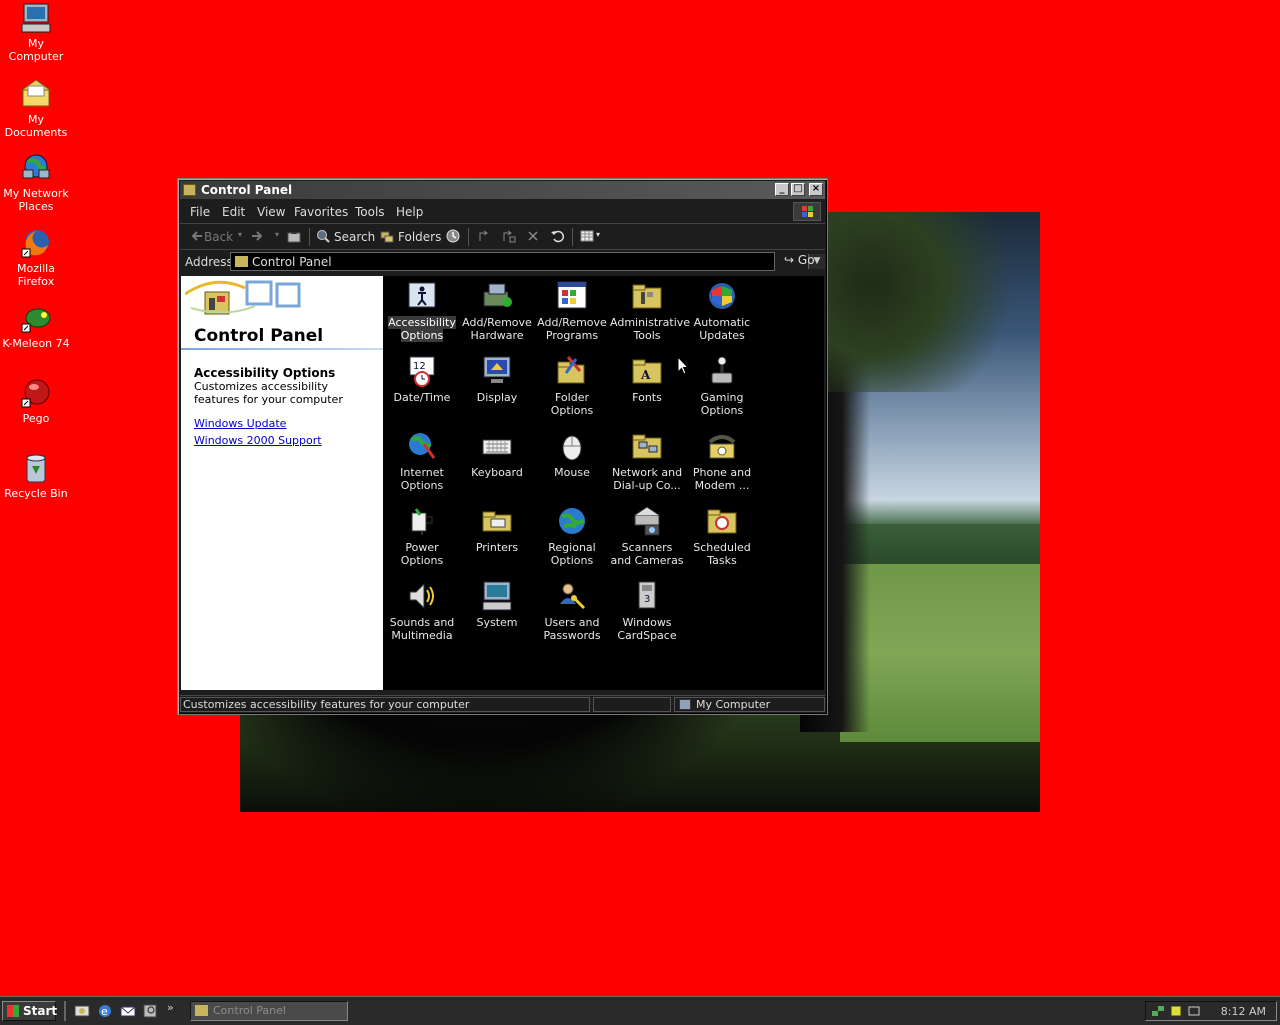 The image size is (1280, 1025). Describe the element at coordinates (36, 318) in the screenshot. I see `kmeleon-icon` at that location.